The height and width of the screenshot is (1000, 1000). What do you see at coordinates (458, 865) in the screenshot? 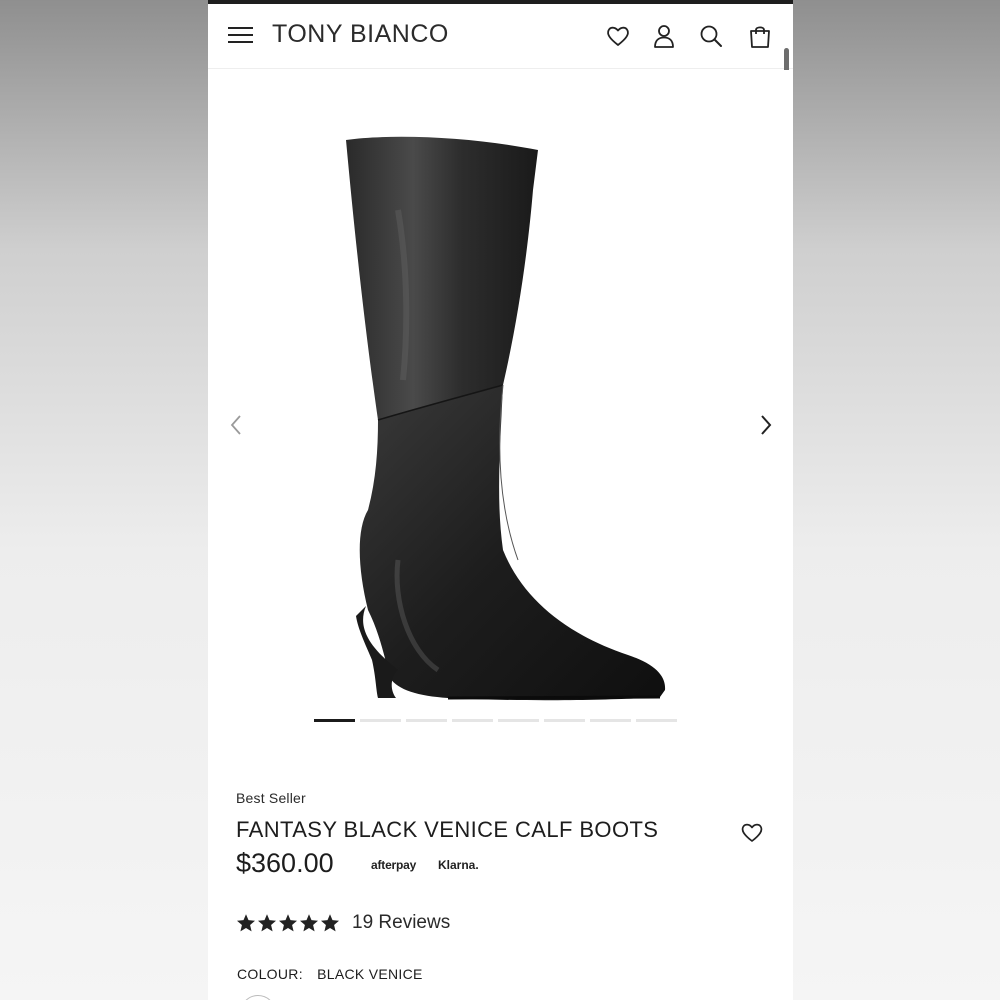
I see `klarna-logo: Klarna.` at bounding box center [458, 865].